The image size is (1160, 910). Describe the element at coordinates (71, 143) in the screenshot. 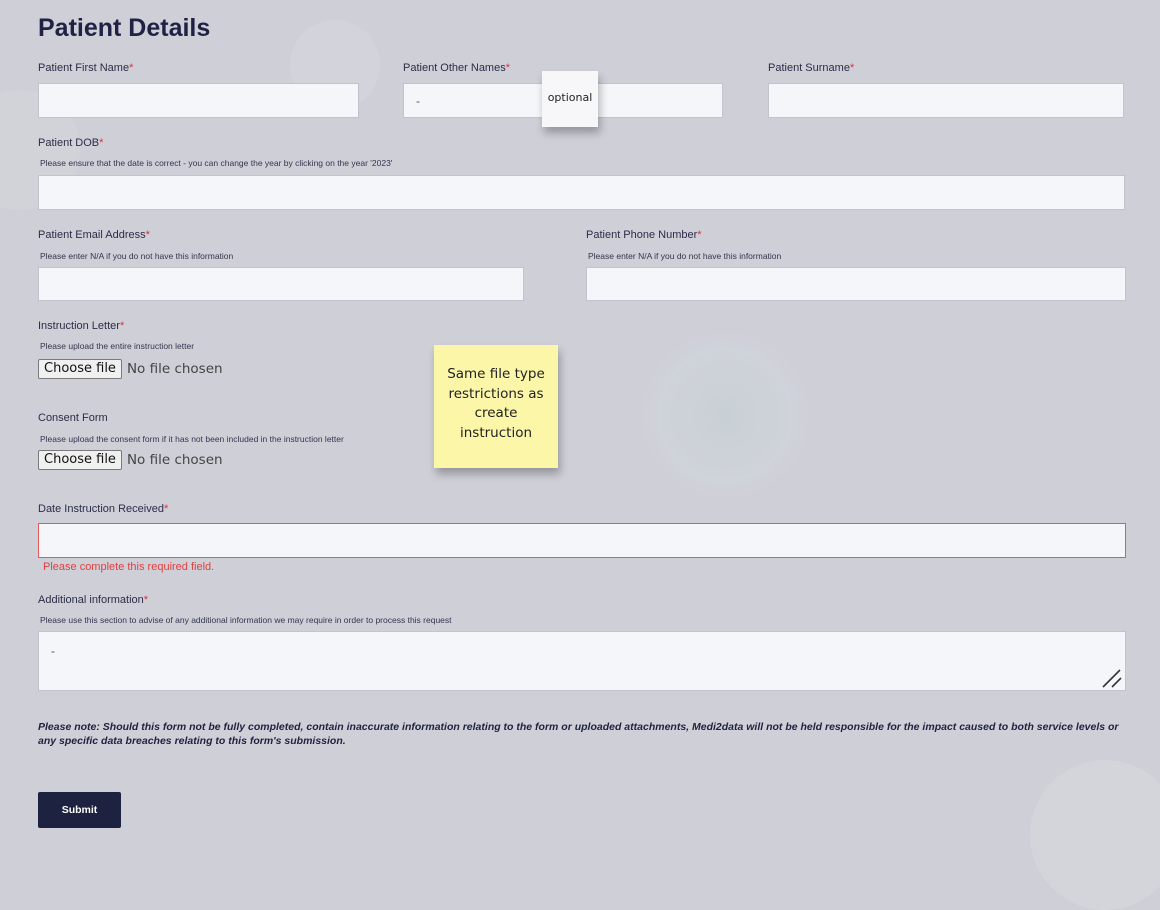

I see `dob-label: Patient DOB*` at that location.